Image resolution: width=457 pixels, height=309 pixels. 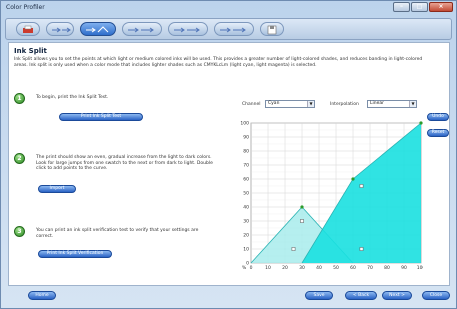 What do you see at coordinates (436, 295) in the screenshot?
I see `close-button: Close` at bounding box center [436, 295].